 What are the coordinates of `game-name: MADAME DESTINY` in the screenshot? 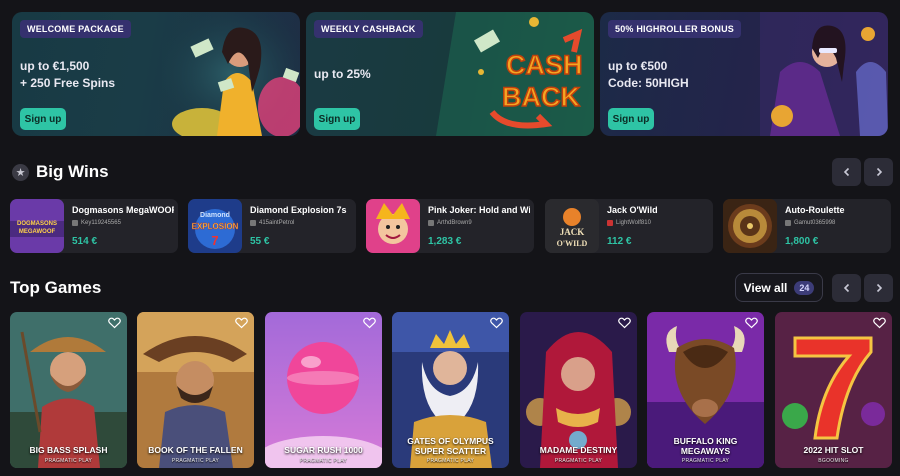 It's located at (578, 450).